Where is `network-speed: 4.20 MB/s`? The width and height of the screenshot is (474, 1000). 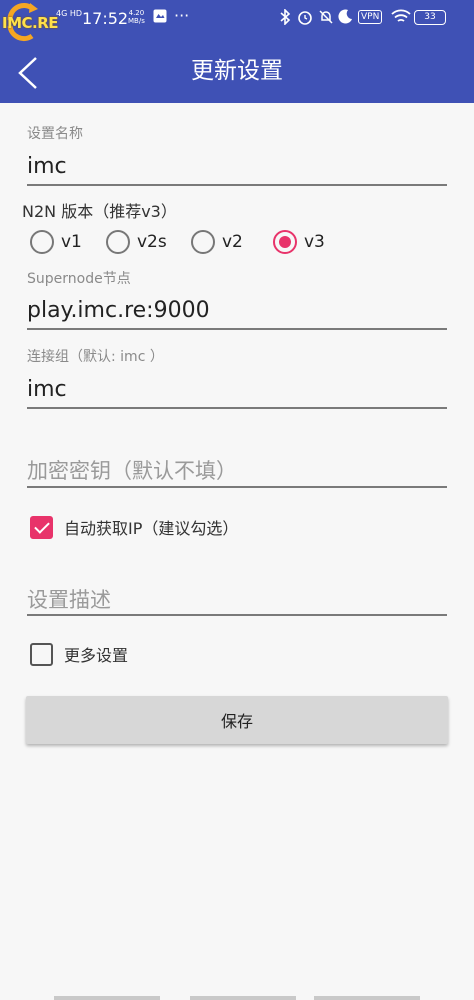
network-speed: 4.20 MB/s is located at coordinates (136, 17).